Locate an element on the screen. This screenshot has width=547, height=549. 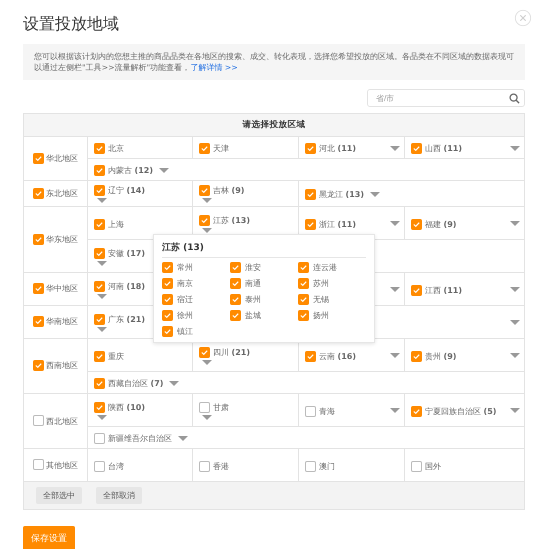
region-label: 华中地区 is located at coordinates (62, 288).